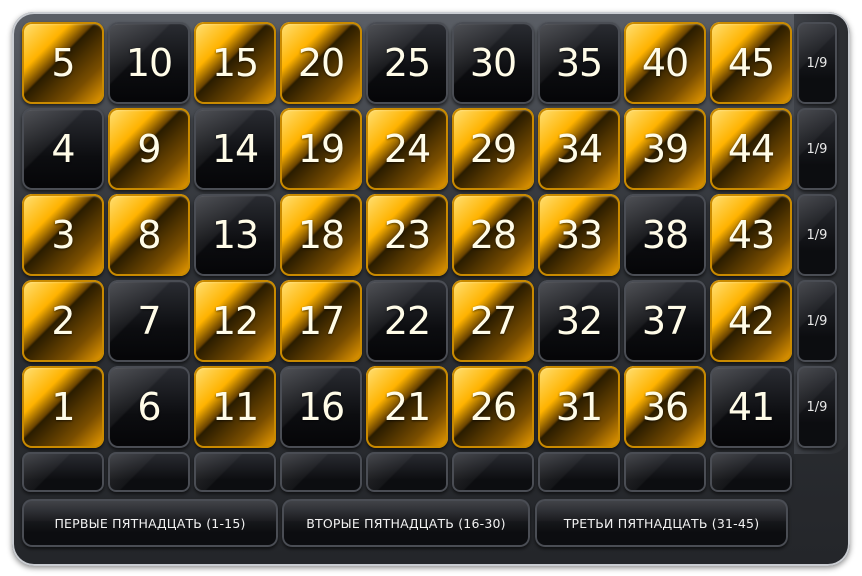  What do you see at coordinates (665, 321) in the screenshot?
I see `number-cell: 37` at bounding box center [665, 321].